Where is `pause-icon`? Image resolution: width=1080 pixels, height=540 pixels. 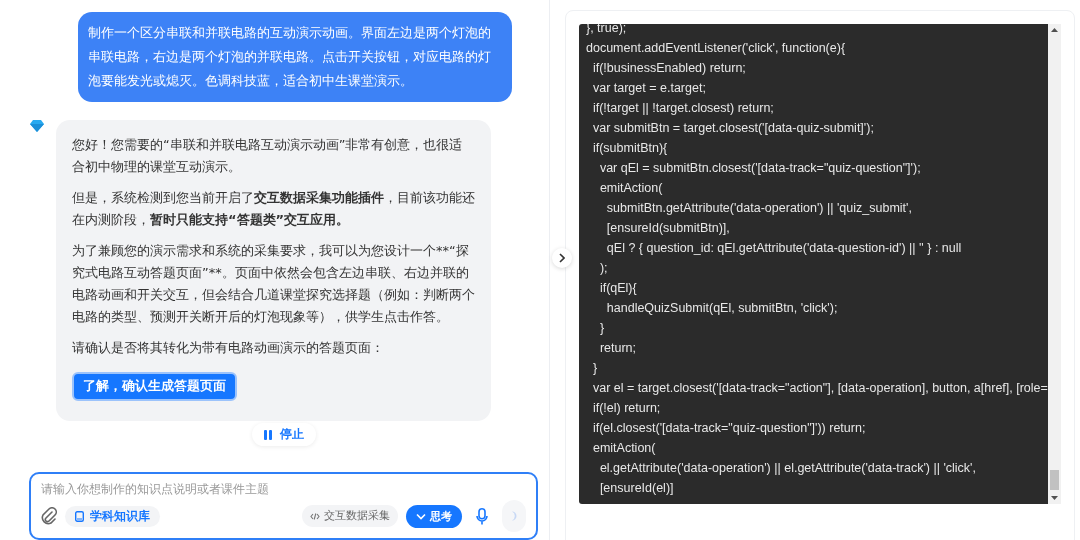 pause-icon is located at coordinates (267, 434).